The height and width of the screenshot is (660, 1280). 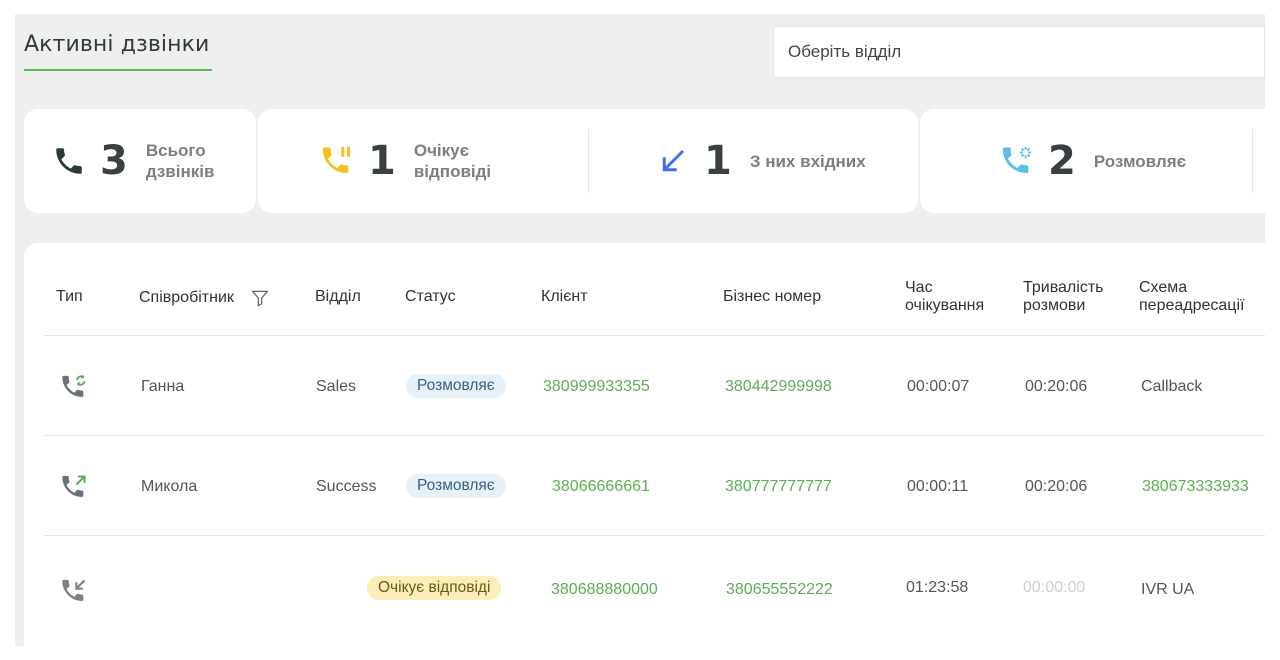 I want to click on stat-talking-value: 2, so click(x=1062, y=161).